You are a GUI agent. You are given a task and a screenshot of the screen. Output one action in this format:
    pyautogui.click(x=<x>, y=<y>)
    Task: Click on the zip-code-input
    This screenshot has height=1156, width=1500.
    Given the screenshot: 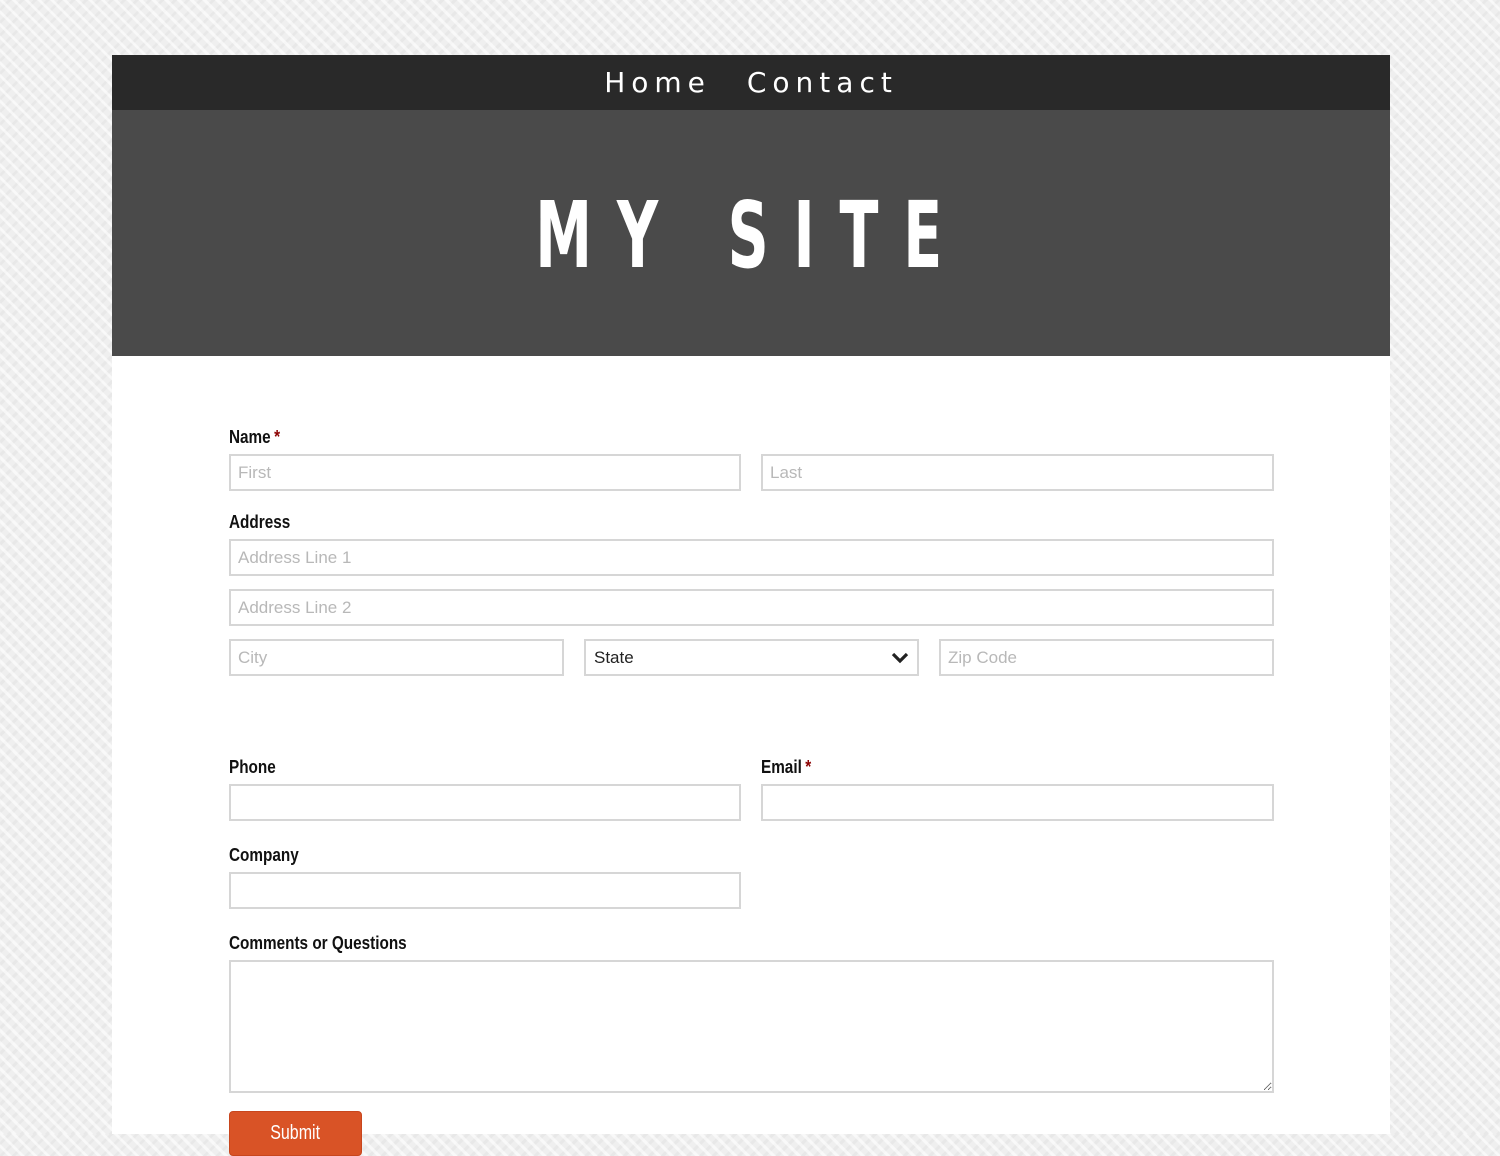 What is the action you would take?
    pyautogui.click(x=1106, y=657)
    